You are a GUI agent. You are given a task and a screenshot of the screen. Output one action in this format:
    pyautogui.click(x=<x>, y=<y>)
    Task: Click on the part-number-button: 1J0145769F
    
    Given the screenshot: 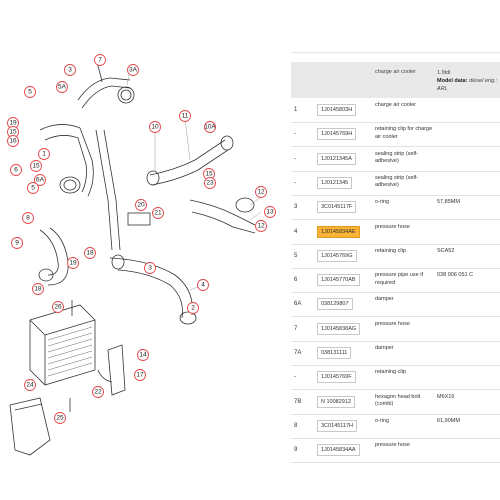 What is the action you would take?
    pyautogui.click(x=336, y=377)
    